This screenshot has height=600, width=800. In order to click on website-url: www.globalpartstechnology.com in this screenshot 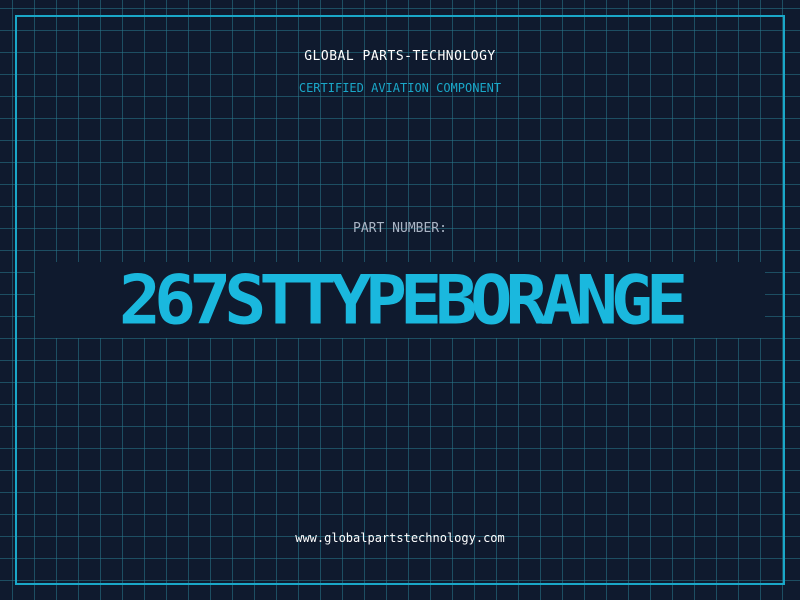, I will do `click(400, 538)`.